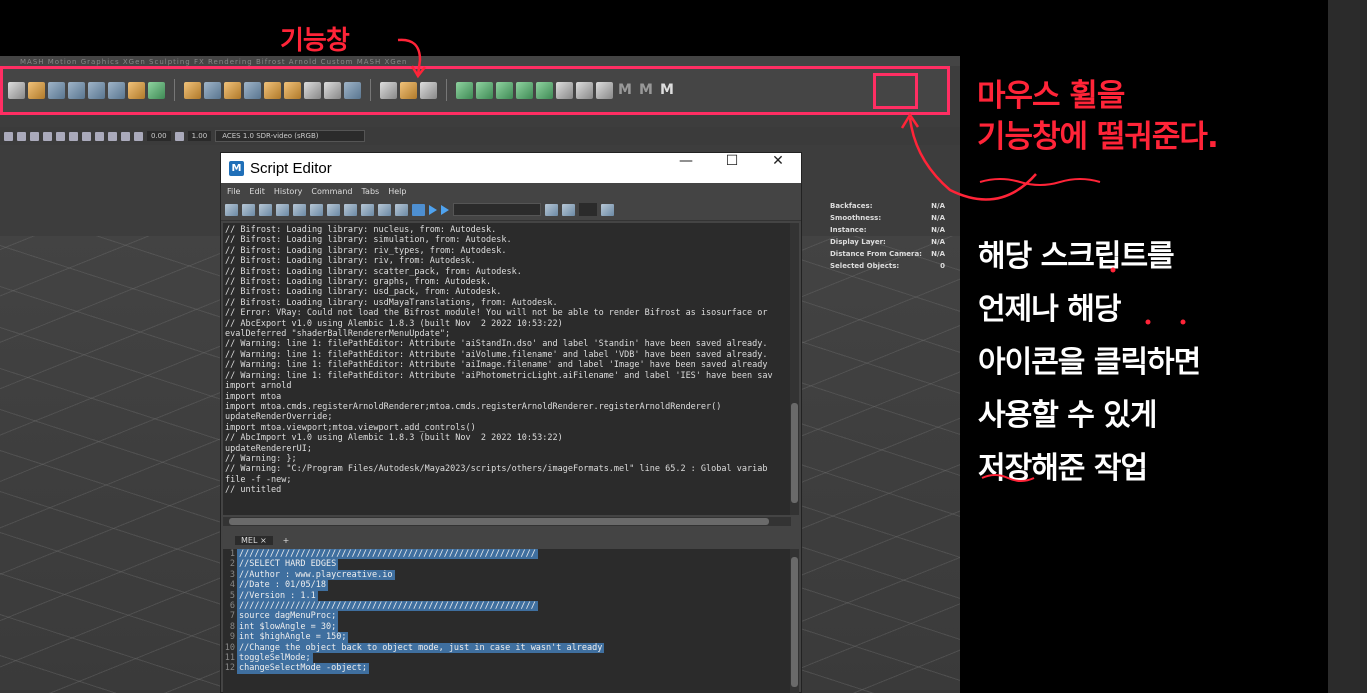 This screenshot has width=1367, height=693. I want to click on input-scrollbar, so click(794, 621).